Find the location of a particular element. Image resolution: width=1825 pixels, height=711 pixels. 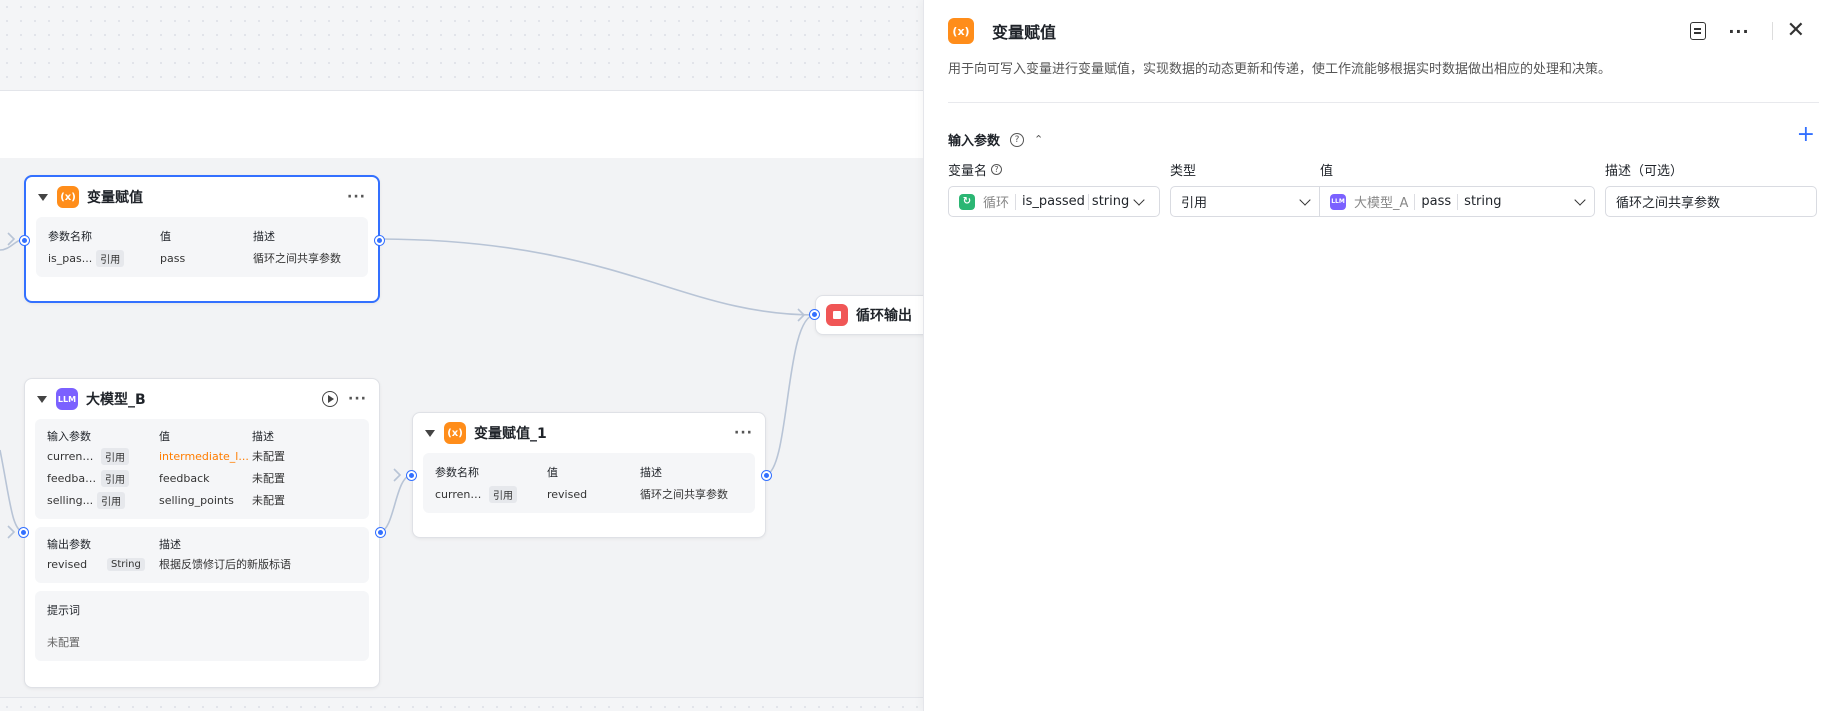

output-desc: 根据反馈修订后的新版标语 is located at coordinates (225, 564).